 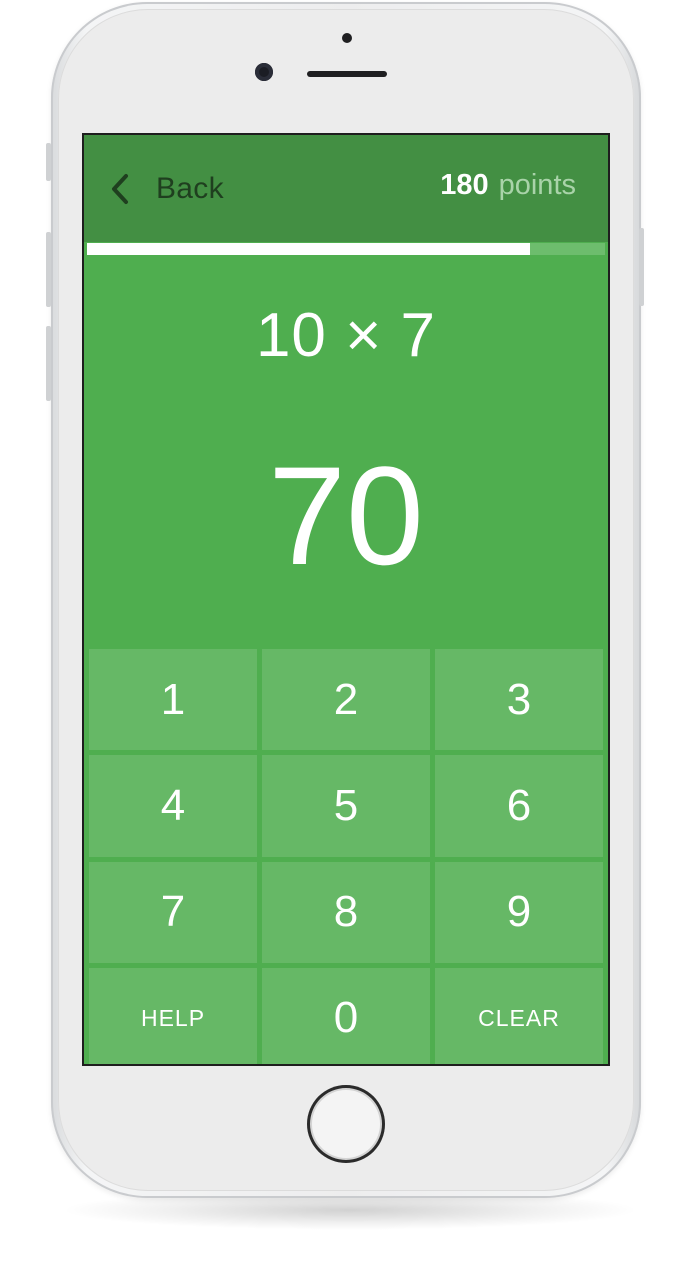 What do you see at coordinates (48, 363) in the screenshot?
I see `volume-down-button` at bounding box center [48, 363].